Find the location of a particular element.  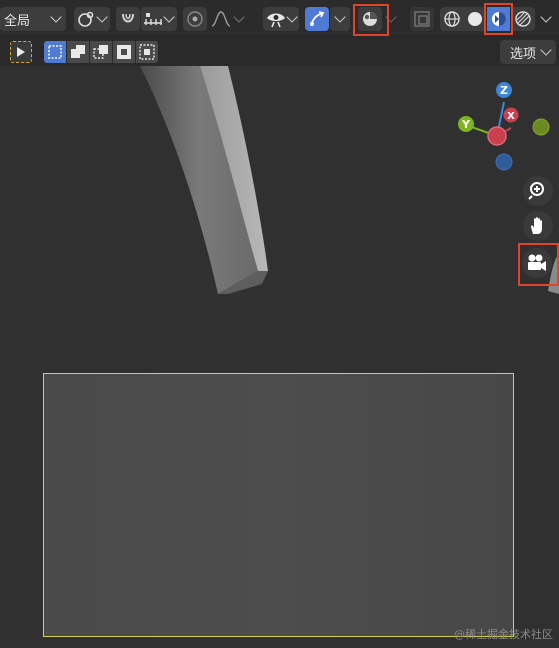

navigation-gizmo: Z X Y is located at coordinates (505, 133).